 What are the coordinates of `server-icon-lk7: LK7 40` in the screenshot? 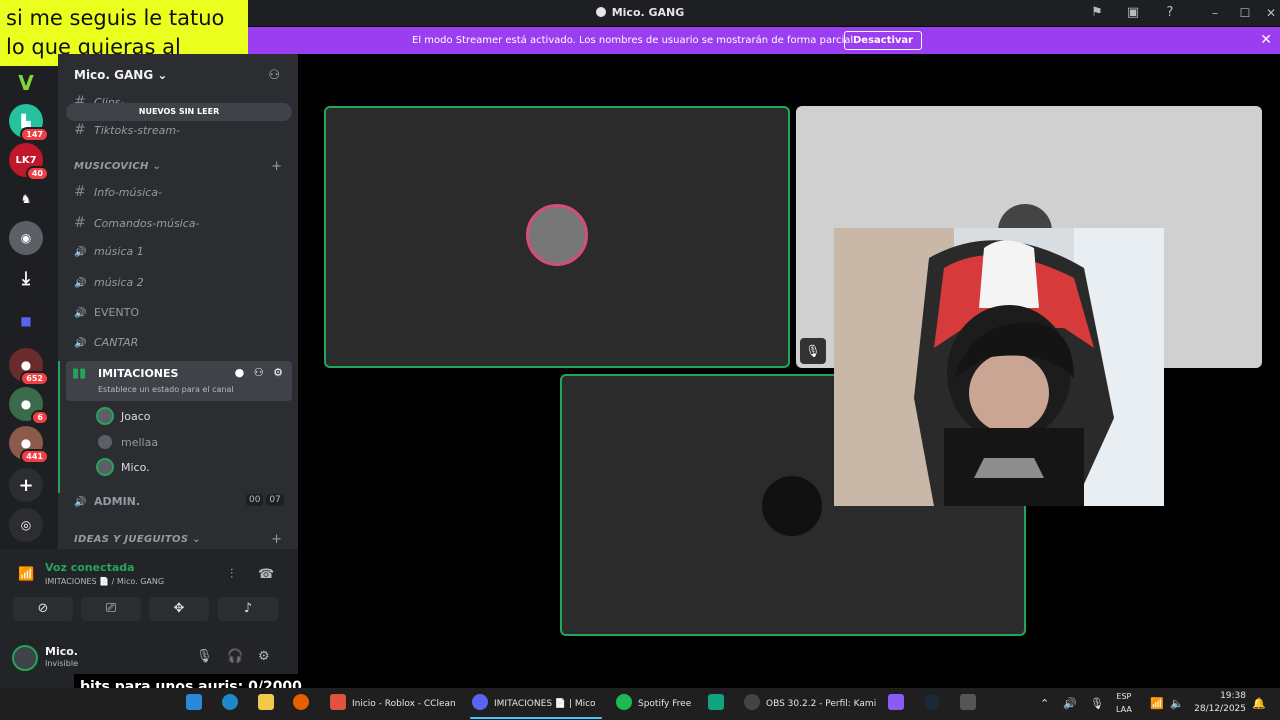 It's located at (29, 162).